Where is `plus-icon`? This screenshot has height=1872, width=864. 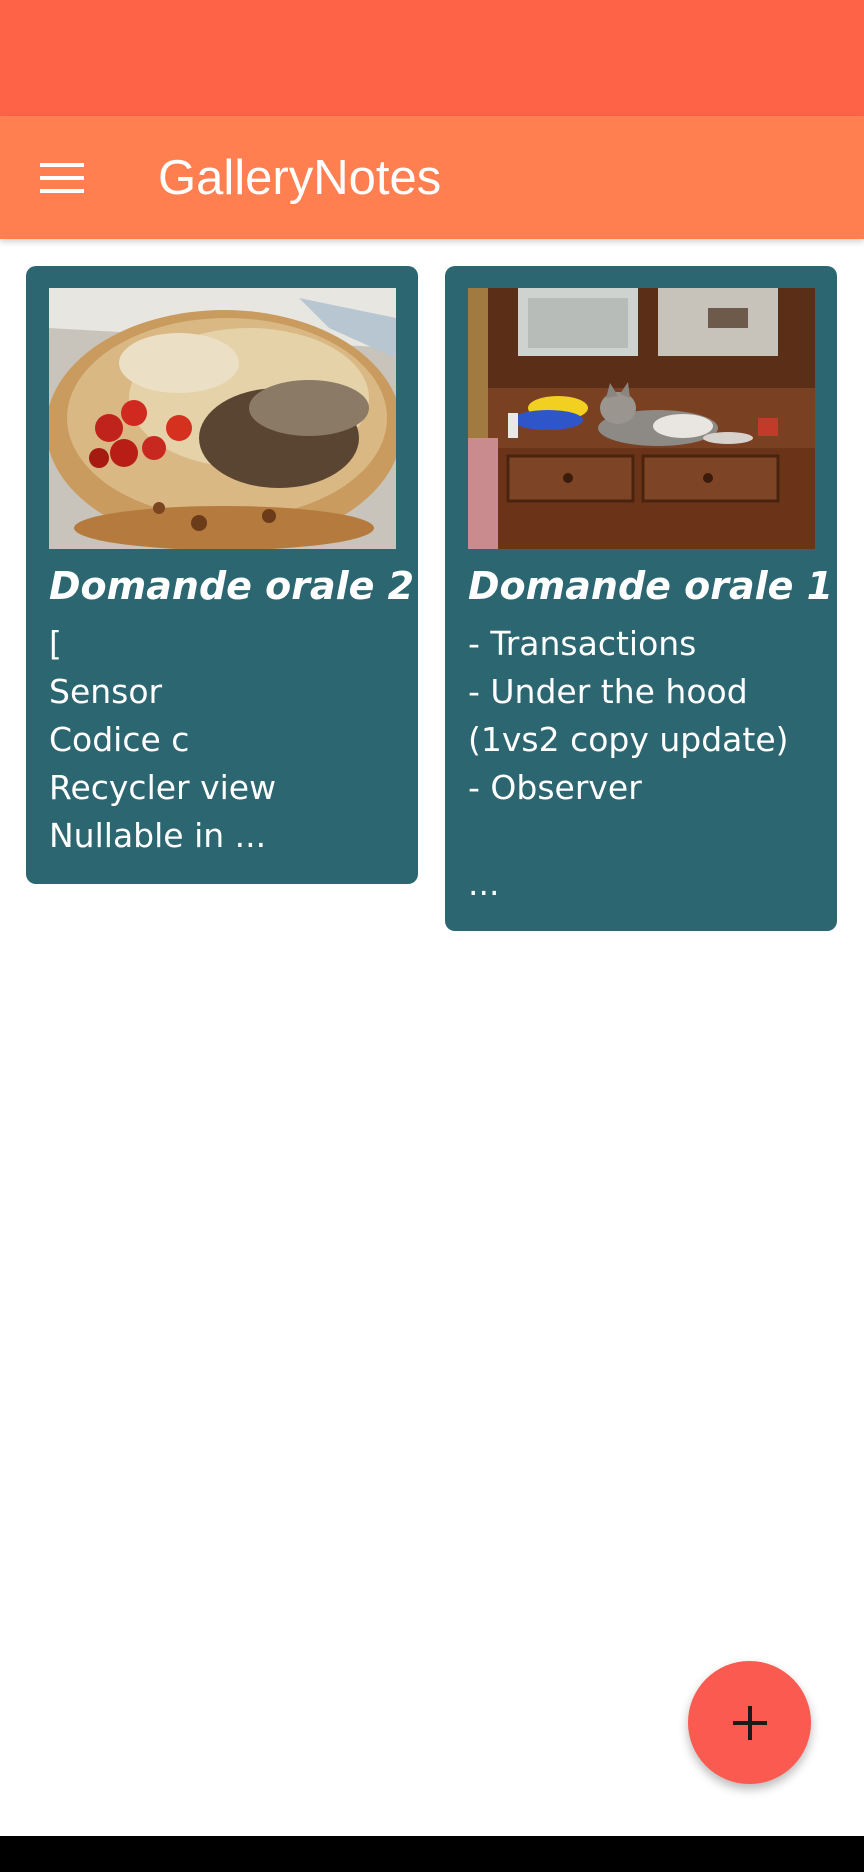 plus-icon is located at coordinates (749, 1722).